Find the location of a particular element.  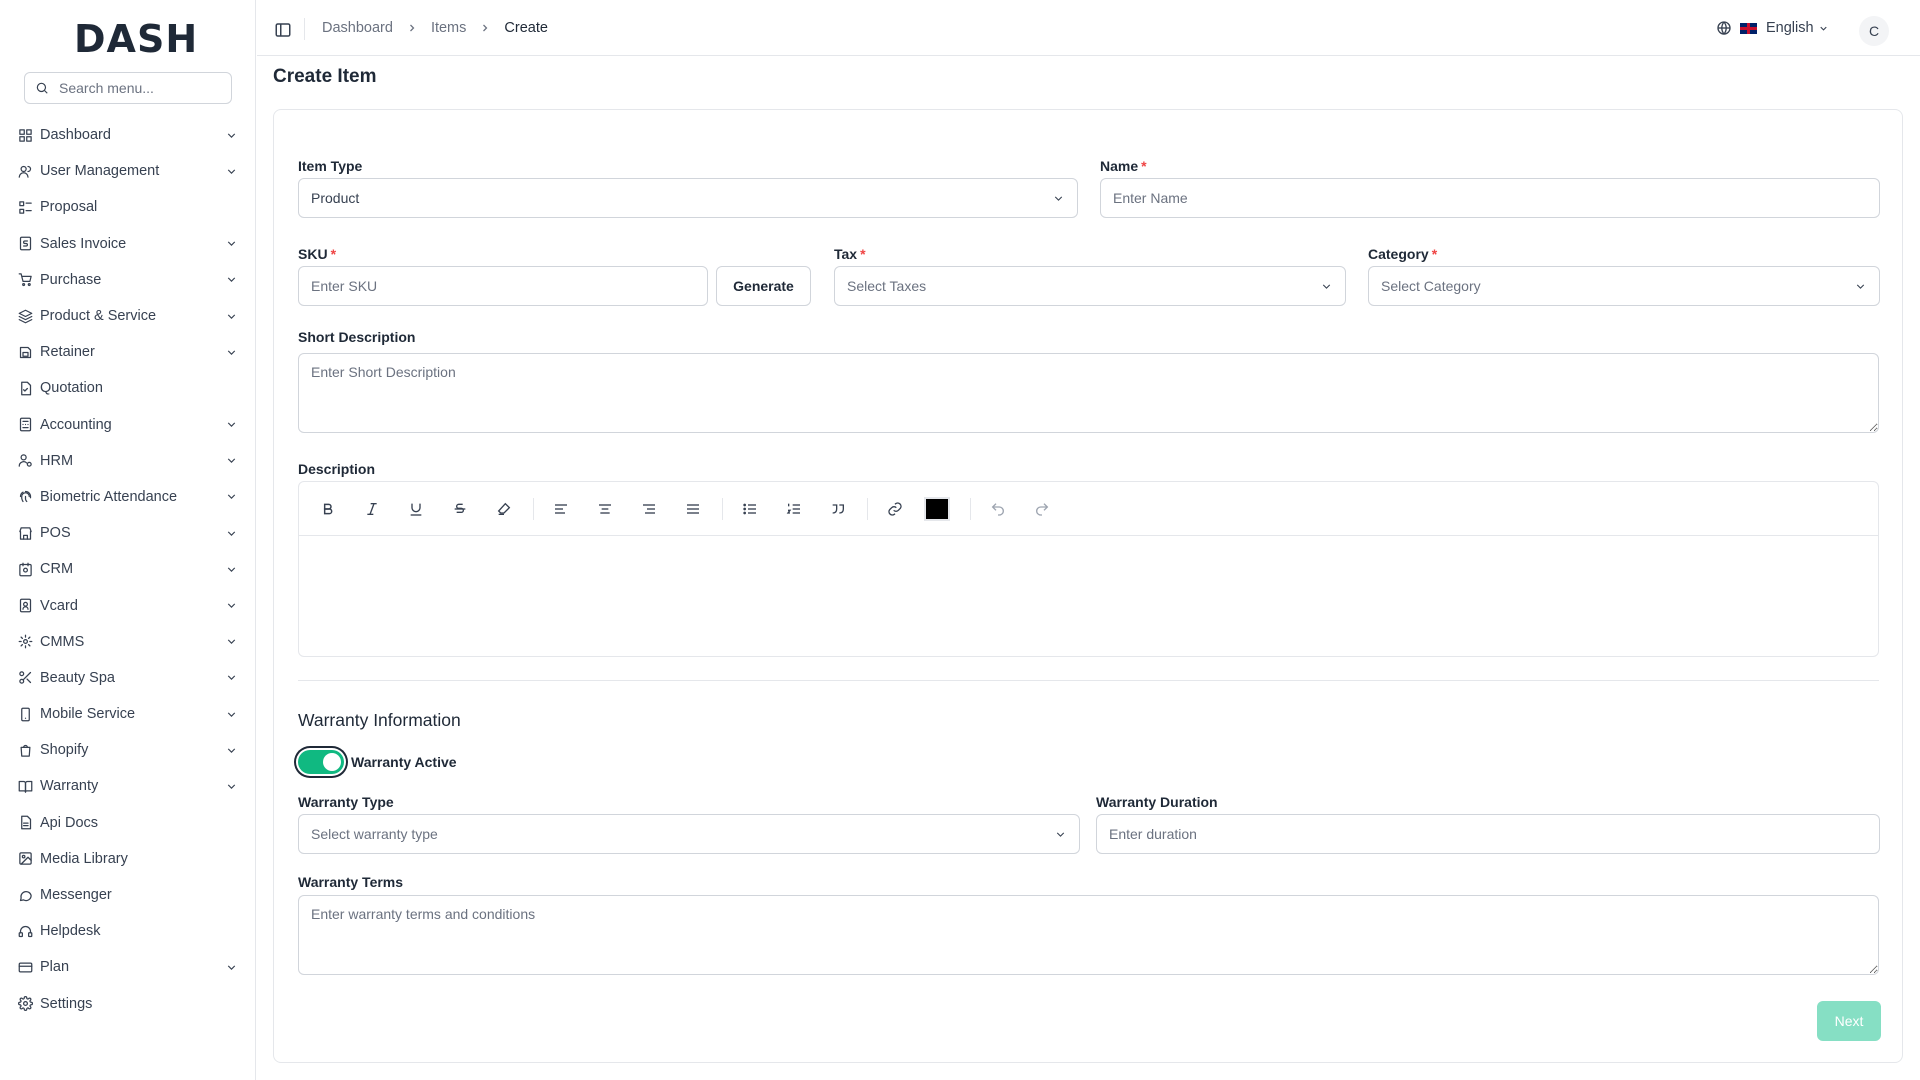

align-right-icon is located at coordinates (649, 509).